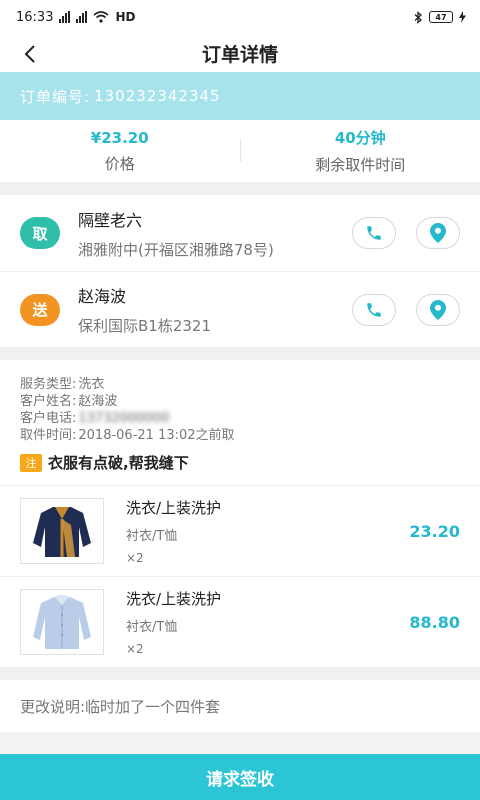 This screenshot has width=480, height=800. Describe the element at coordinates (40, 233) in the screenshot. I see `pickup-badge: 取` at that location.